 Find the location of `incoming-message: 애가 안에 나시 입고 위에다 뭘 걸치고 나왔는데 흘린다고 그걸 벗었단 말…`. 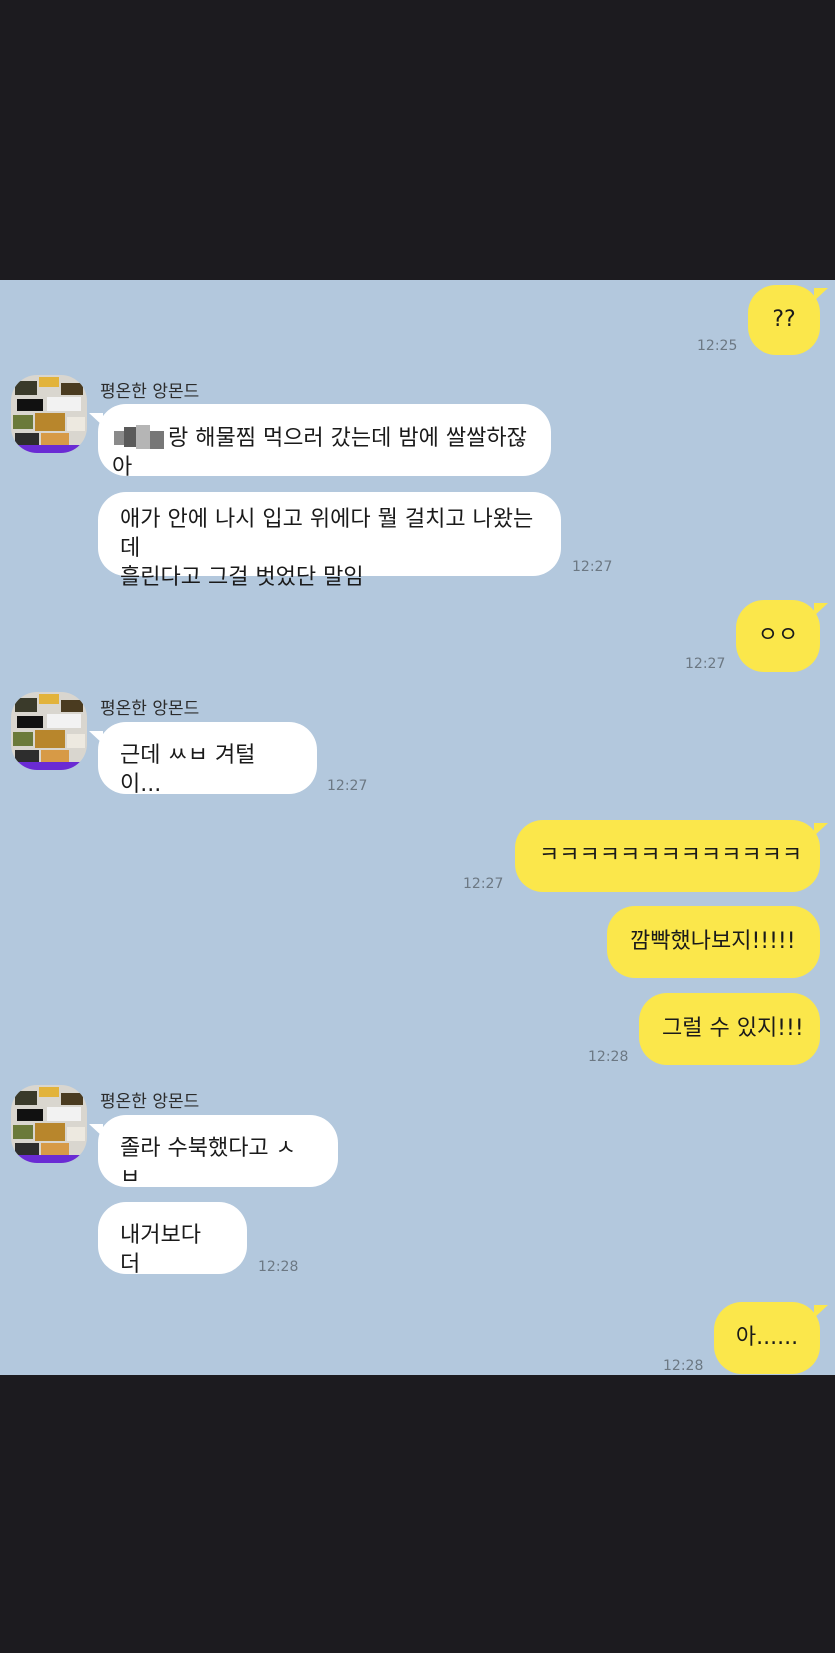

incoming-message: 애가 안에 나시 입고 위에다 뭘 걸치고 나왔는데 흘린다고 그걸 벗었단 말… is located at coordinates (329, 541).